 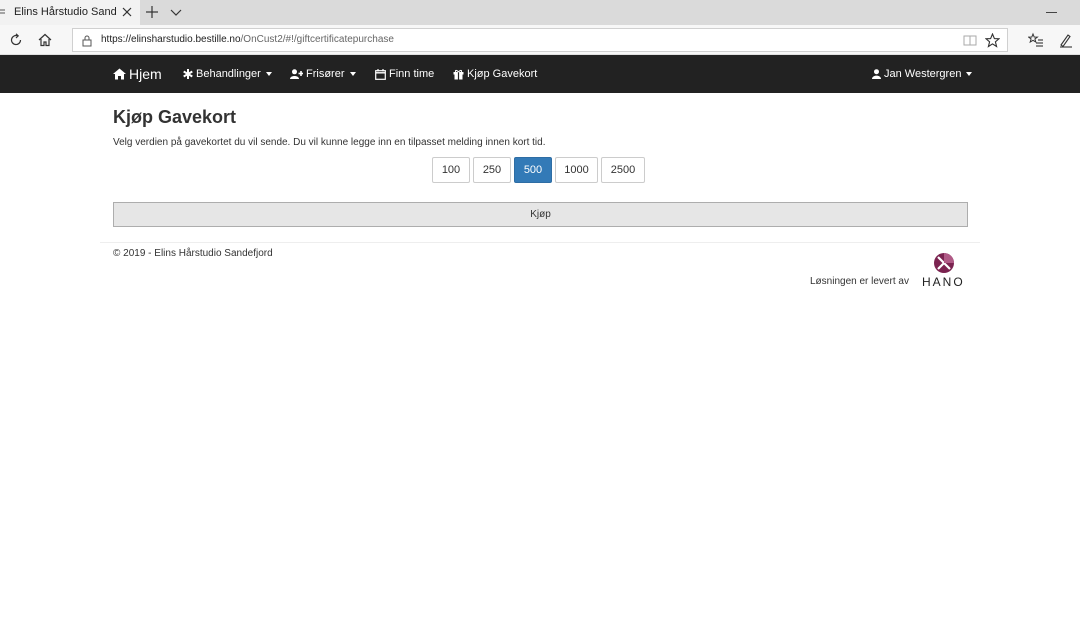 I want to click on nav-behandlinger-dropdown: Behandlinger, so click(x=227, y=74).